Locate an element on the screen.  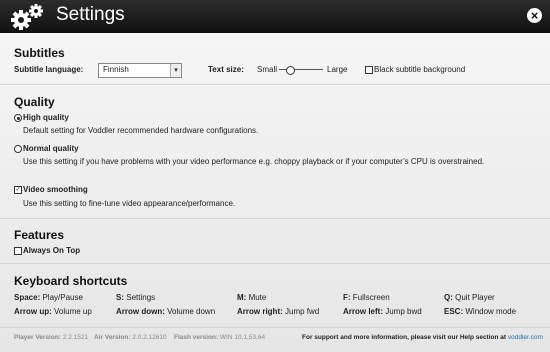
video-smoothing-label: Video smoothing is located at coordinates (55, 189).